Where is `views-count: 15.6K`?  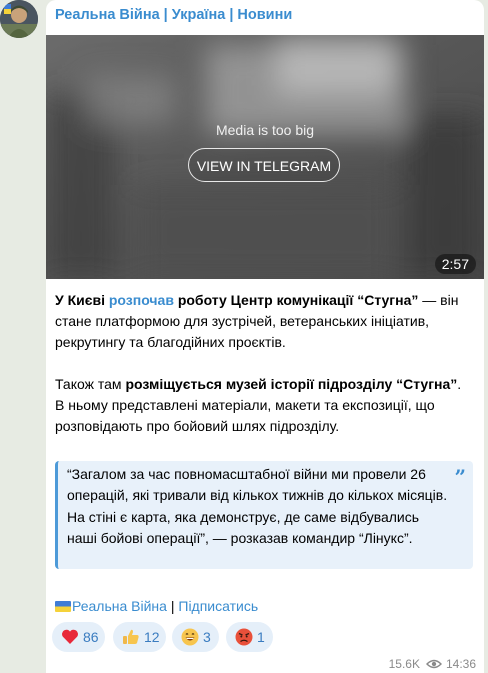
views-count: 15.6K is located at coordinates (404, 663).